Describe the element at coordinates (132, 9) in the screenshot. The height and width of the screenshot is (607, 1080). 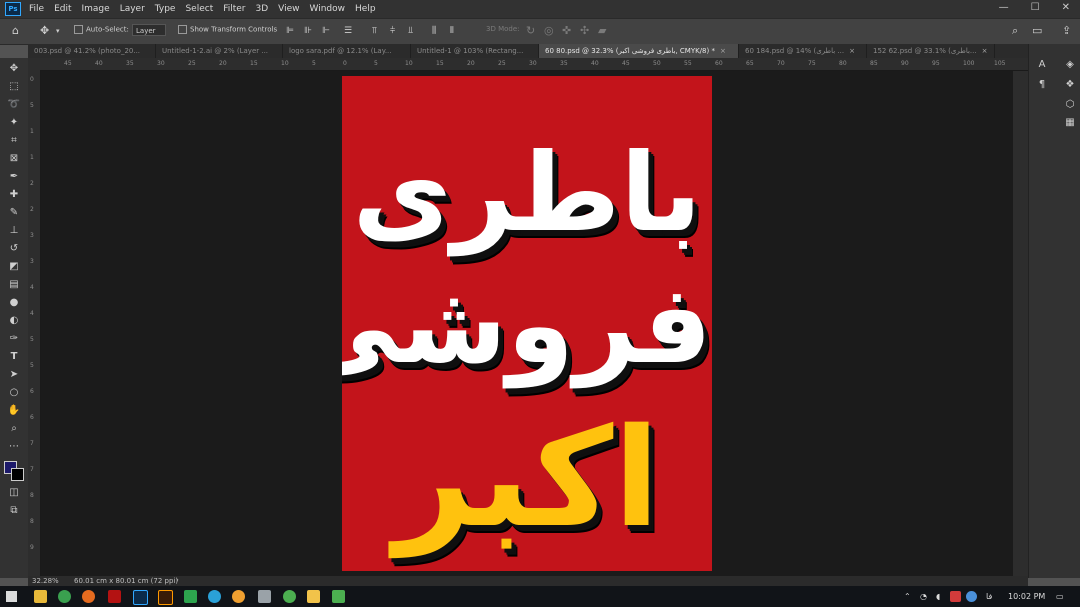
I see `menu-layer: Layer` at that location.